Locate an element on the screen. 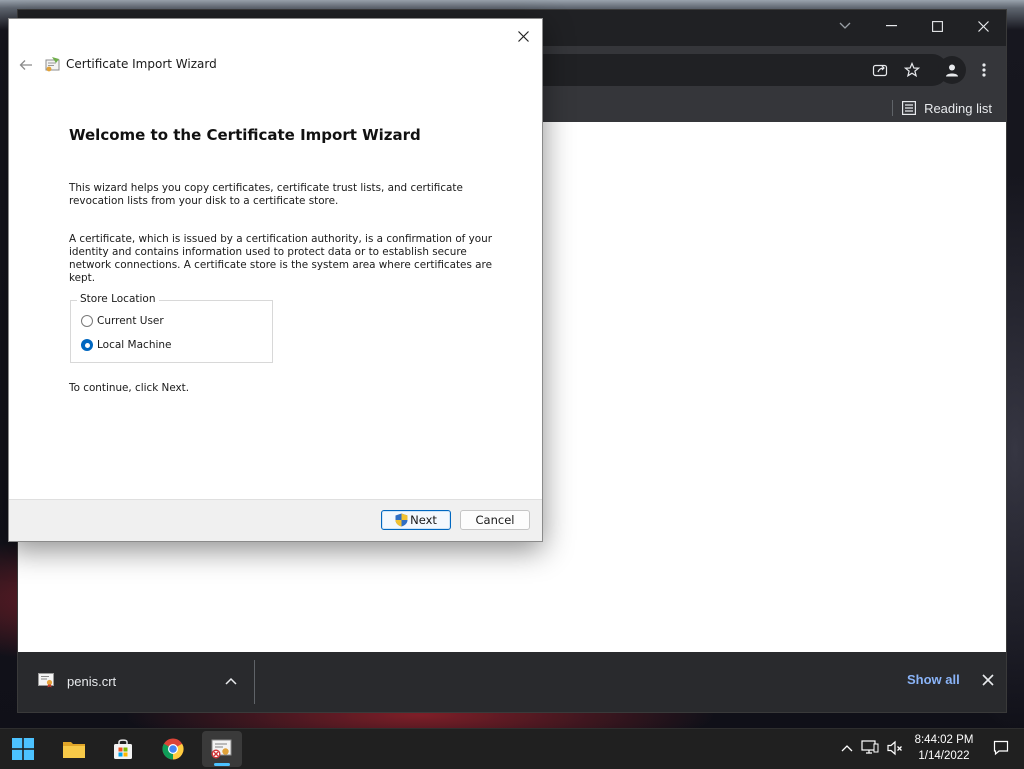 This screenshot has height=769, width=1024. close-download-shelf-icon is located at coordinates (988, 680).